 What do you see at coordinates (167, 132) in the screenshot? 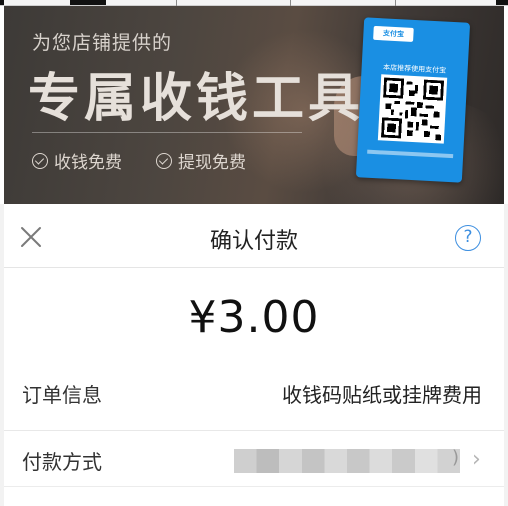
I see `promo-divider` at bounding box center [167, 132].